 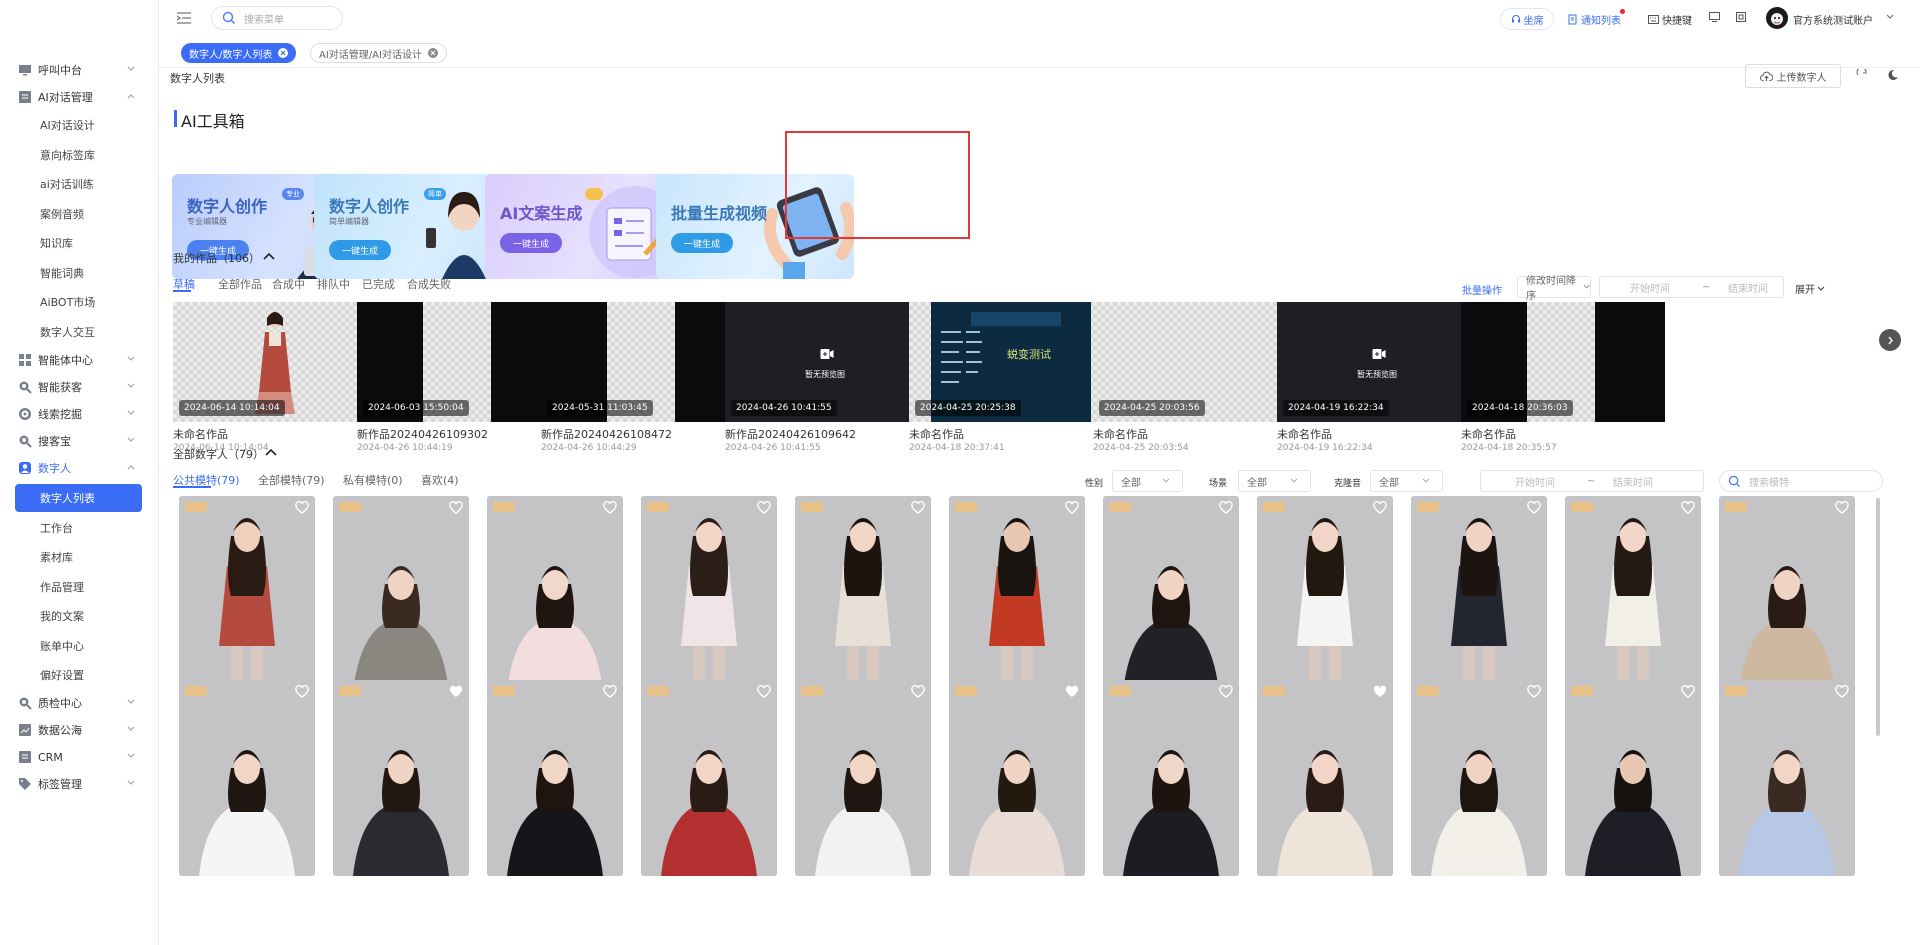 I want to click on avatar, so click(x=1777, y=18).